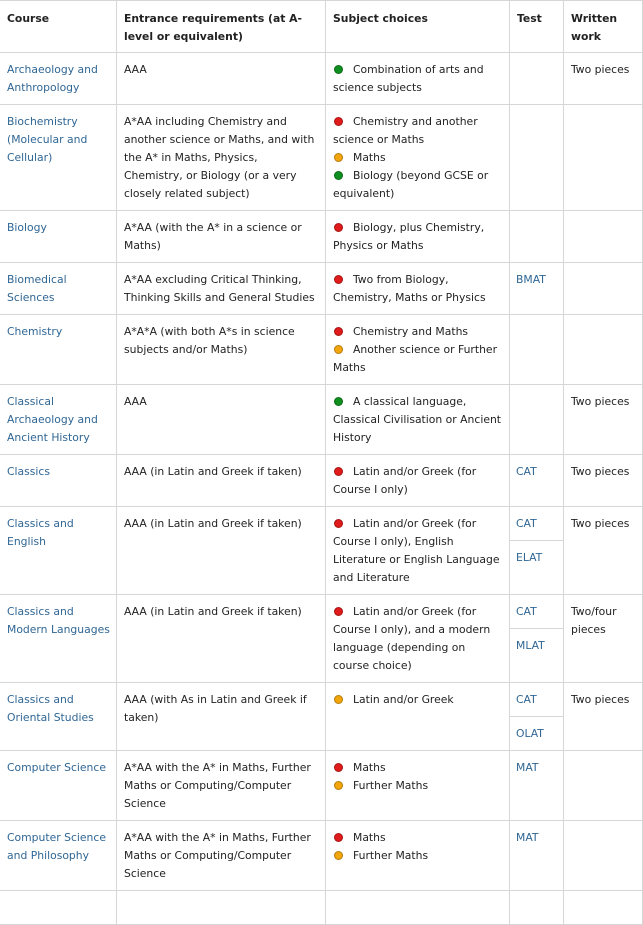 This screenshot has height=925, width=643. What do you see at coordinates (536, 733) in the screenshot?
I see `test-link: OLAT` at bounding box center [536, 733].